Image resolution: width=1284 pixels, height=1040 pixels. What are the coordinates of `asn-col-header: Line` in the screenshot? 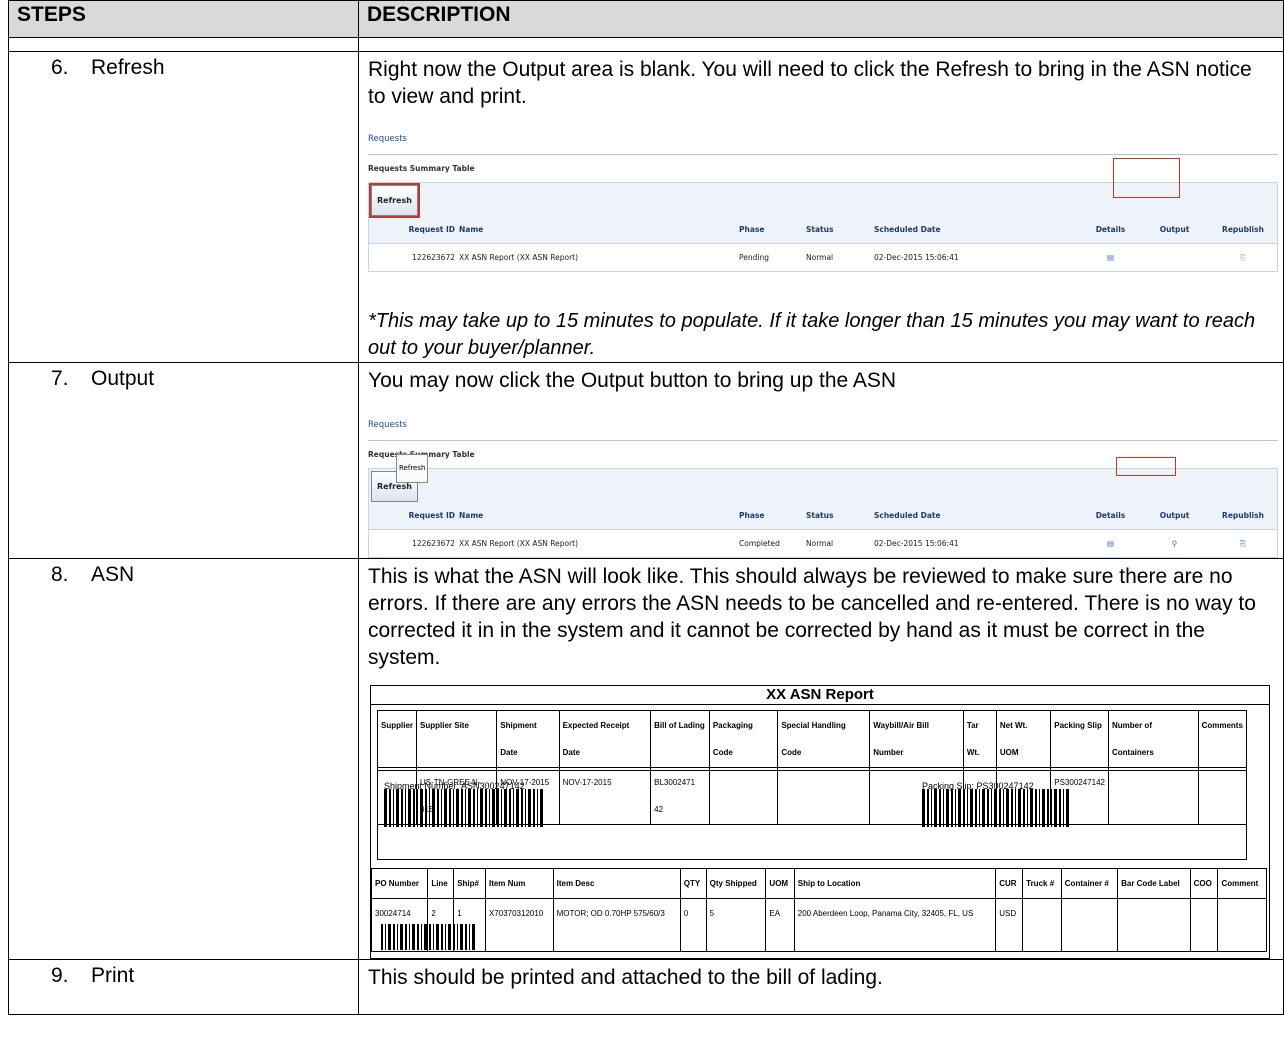 It's located at (441, 883).